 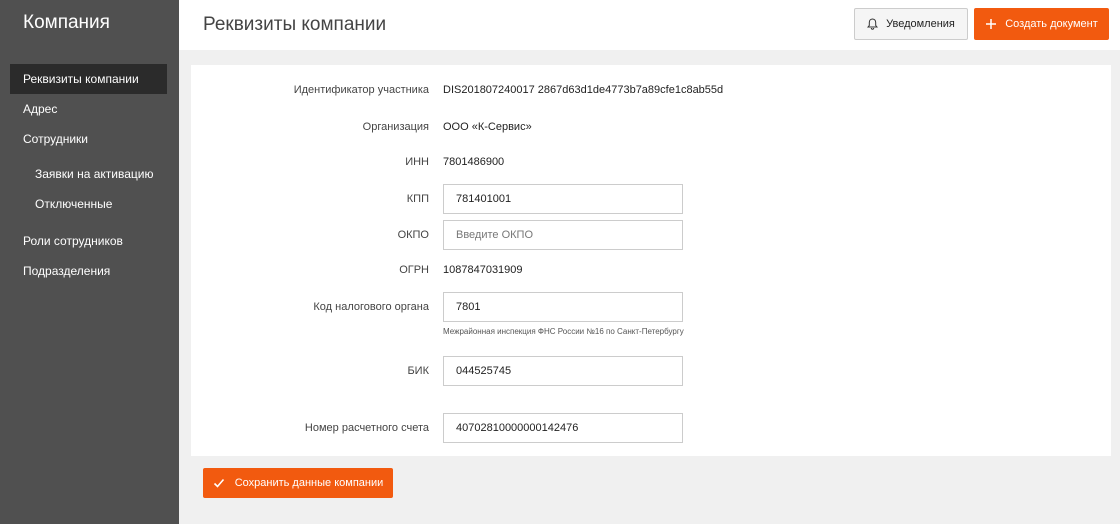 I want to click on sidebar-item-employees: Сотрудники, so click(x=88, y=139).